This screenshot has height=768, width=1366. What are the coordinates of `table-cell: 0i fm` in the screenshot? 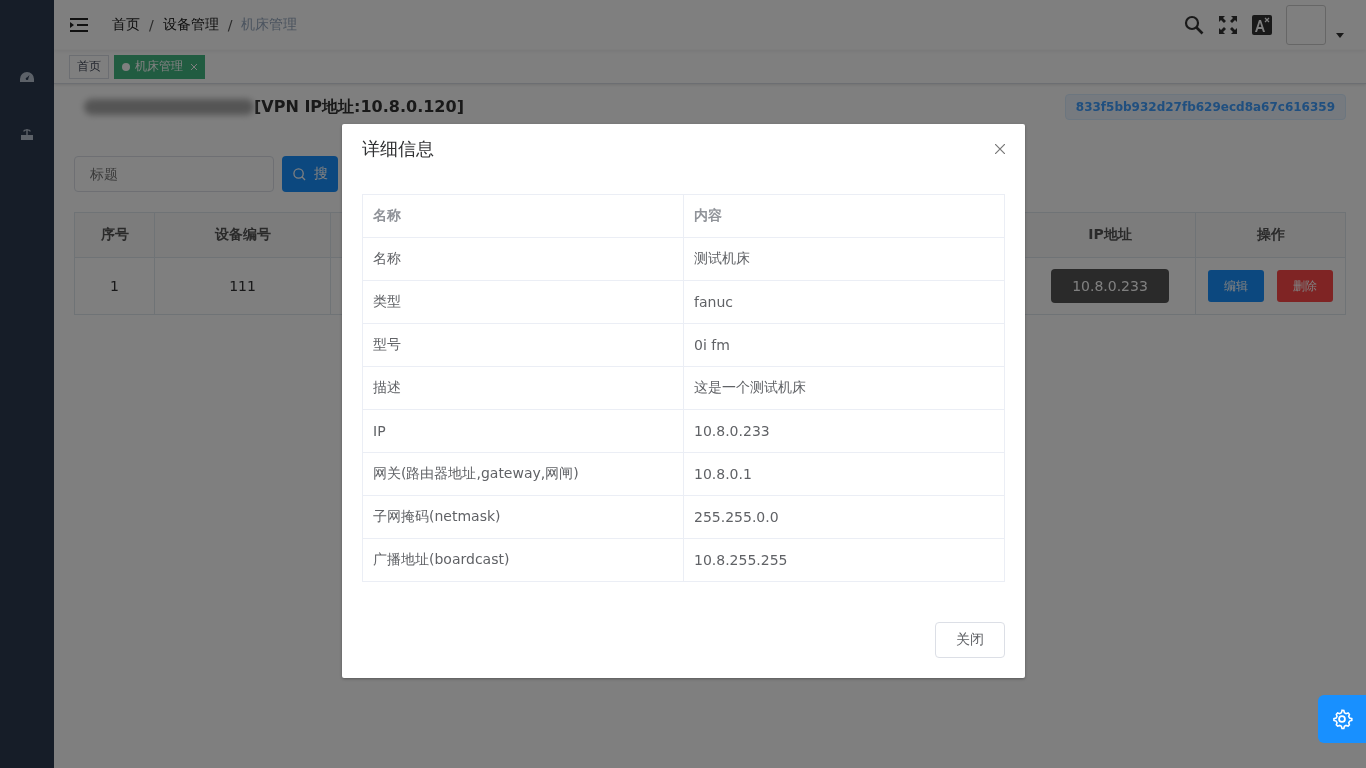 It's located at (844, 345).